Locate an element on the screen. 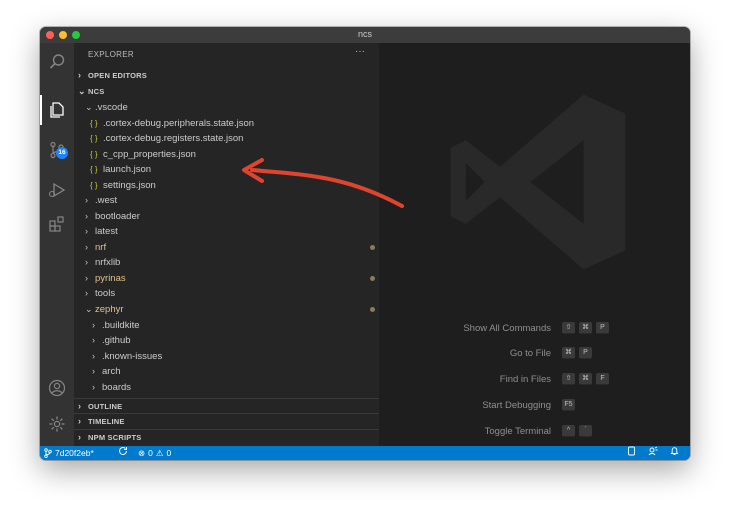 The image size is (730, 514). tree-item-folder: › latest is located at coordinates (232, 231).